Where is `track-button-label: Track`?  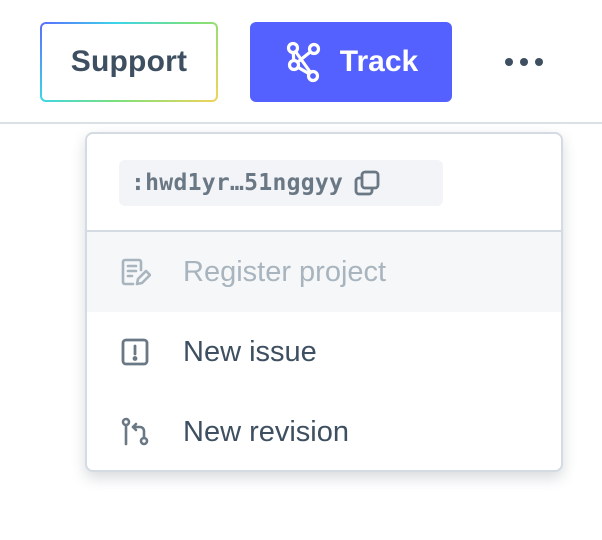 track-button-label: Track is located at coordinates (379, 61).